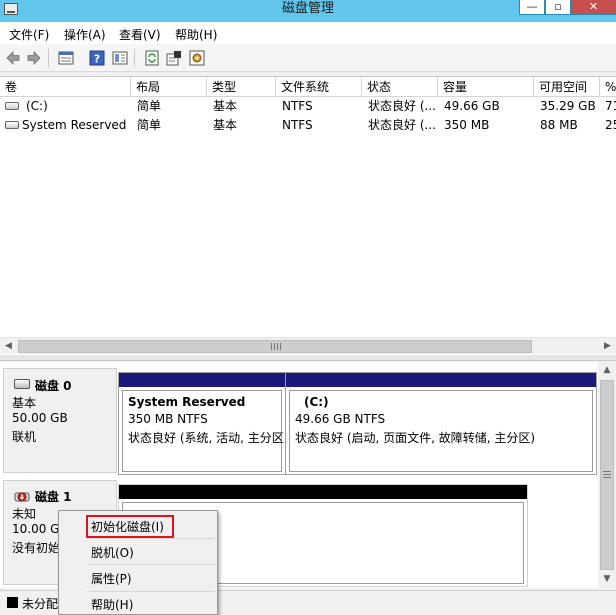 Image resolution: width=616 pixels, height=615 pixels. What do you see at coordinates (610, 125) in the screenshot?
I see `table-cell: 25` at bounding box center [610, 125].